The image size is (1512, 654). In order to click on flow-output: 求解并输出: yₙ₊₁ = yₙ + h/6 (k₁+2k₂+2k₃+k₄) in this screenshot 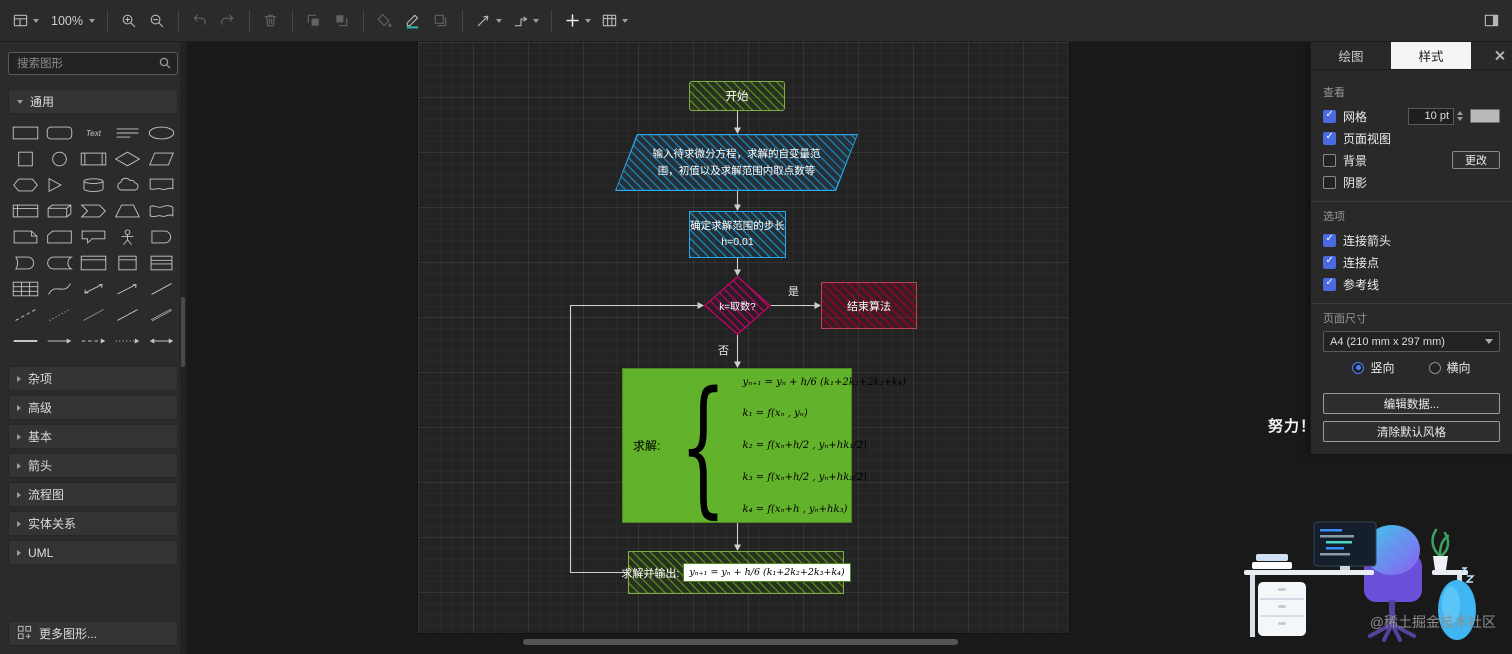, I will do `click(736, 572)`.